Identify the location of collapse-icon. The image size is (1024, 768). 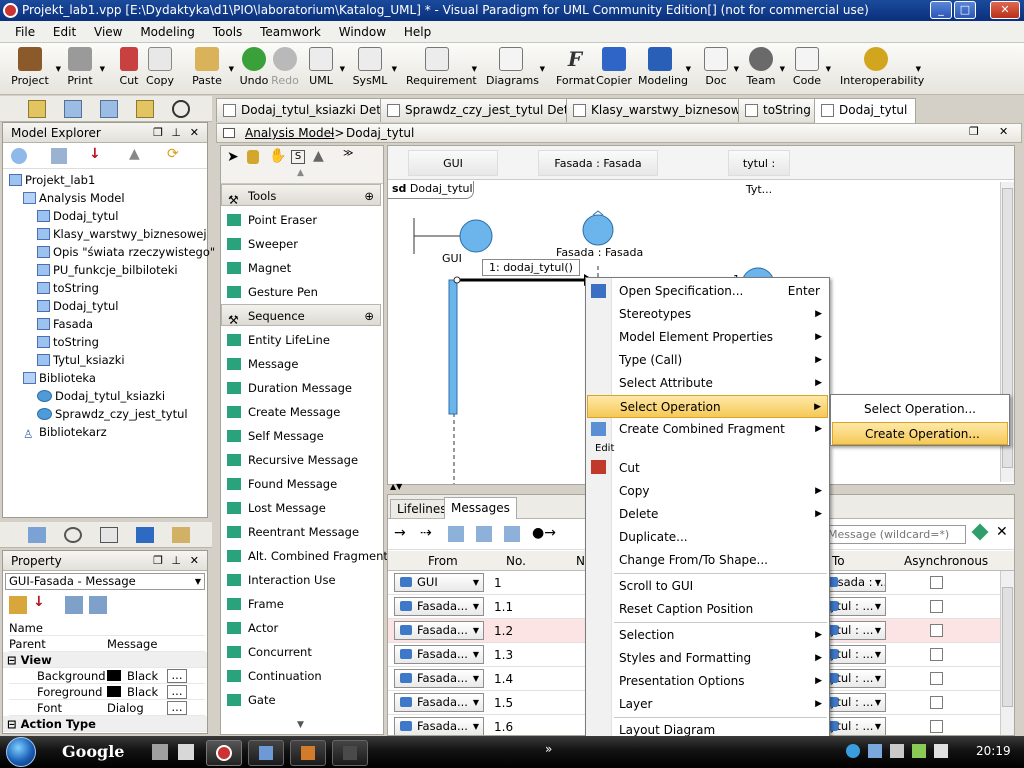
(98, 605).